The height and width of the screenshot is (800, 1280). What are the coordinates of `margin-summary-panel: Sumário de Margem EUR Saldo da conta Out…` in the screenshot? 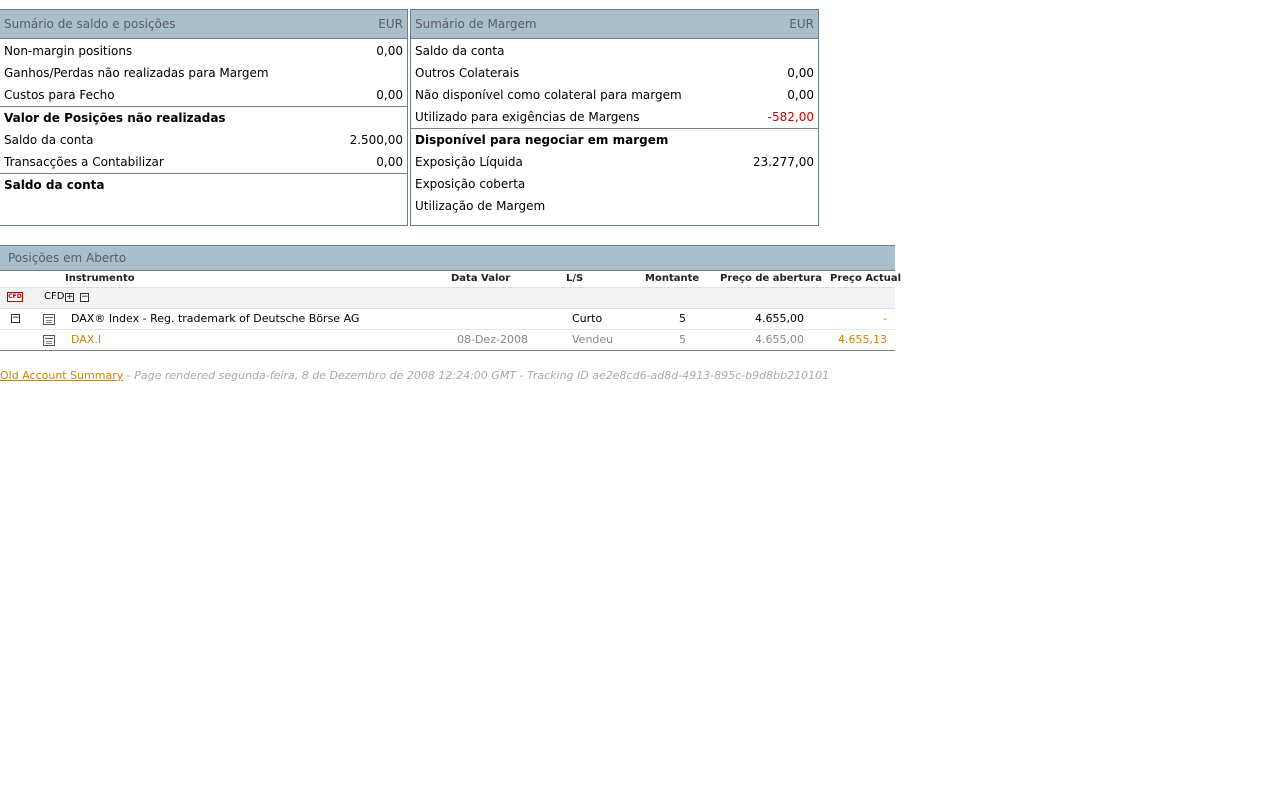 It's located at (614, 117).